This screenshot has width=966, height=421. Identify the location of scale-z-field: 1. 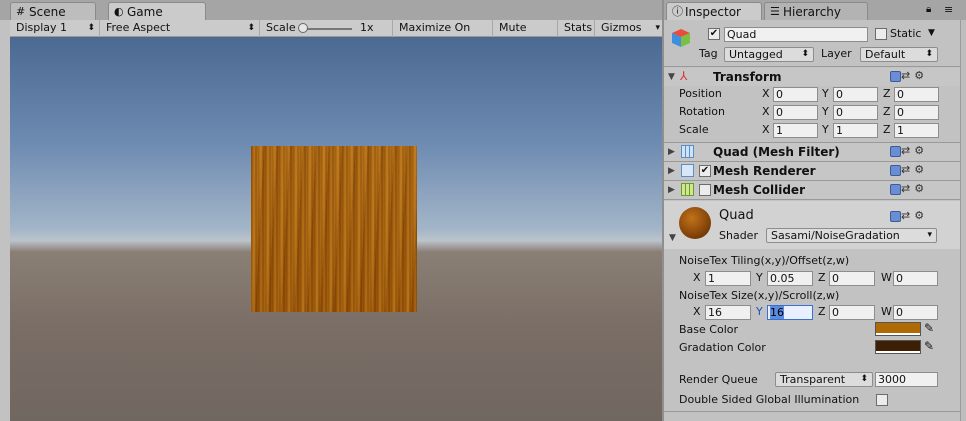
(916, 130).